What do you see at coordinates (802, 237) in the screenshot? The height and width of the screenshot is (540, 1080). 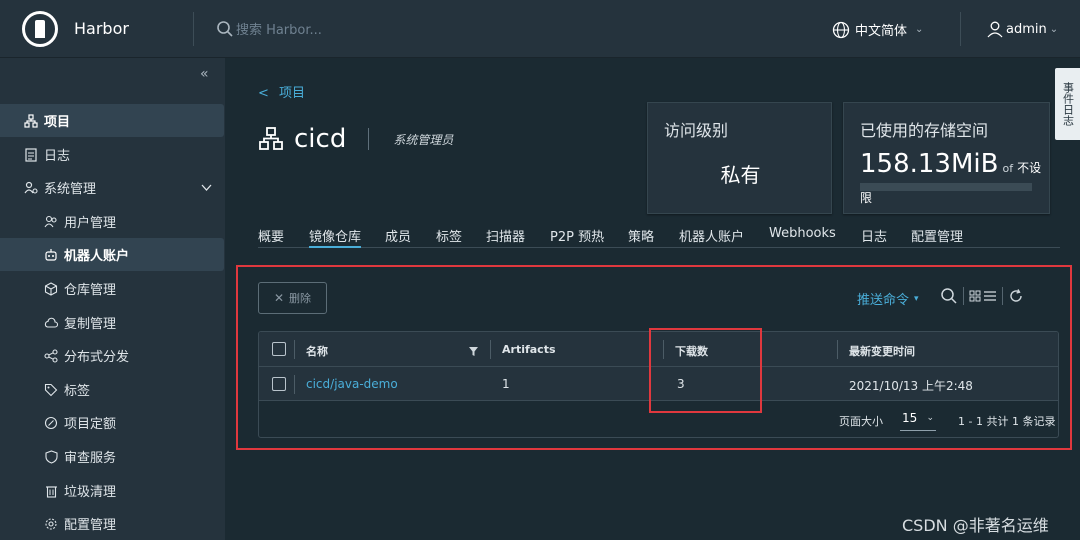 I see `tab-webhooks: Webhooks` at bounding box center [802, 237].